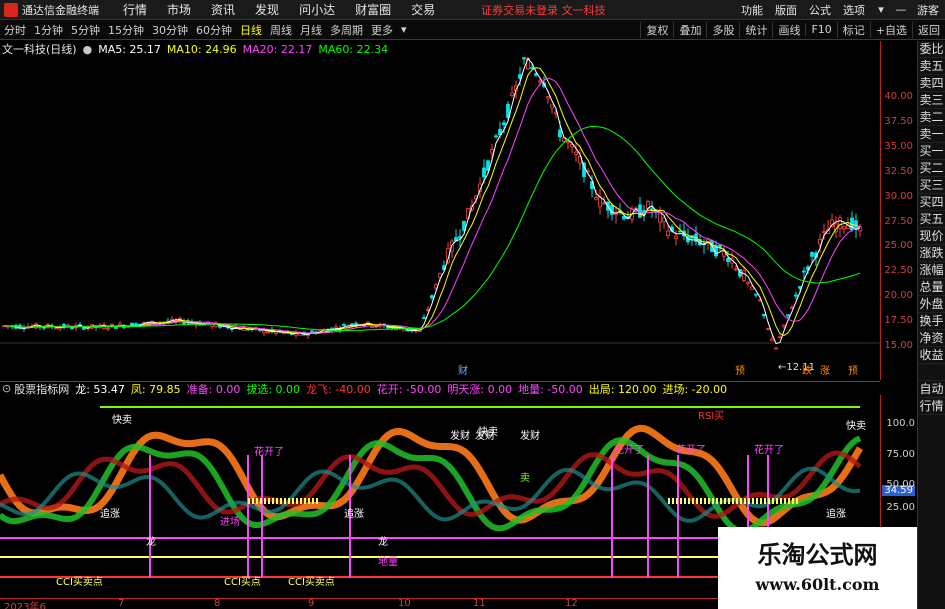  I want to click on sidebar-tab: 卖三, so click(931, 100).